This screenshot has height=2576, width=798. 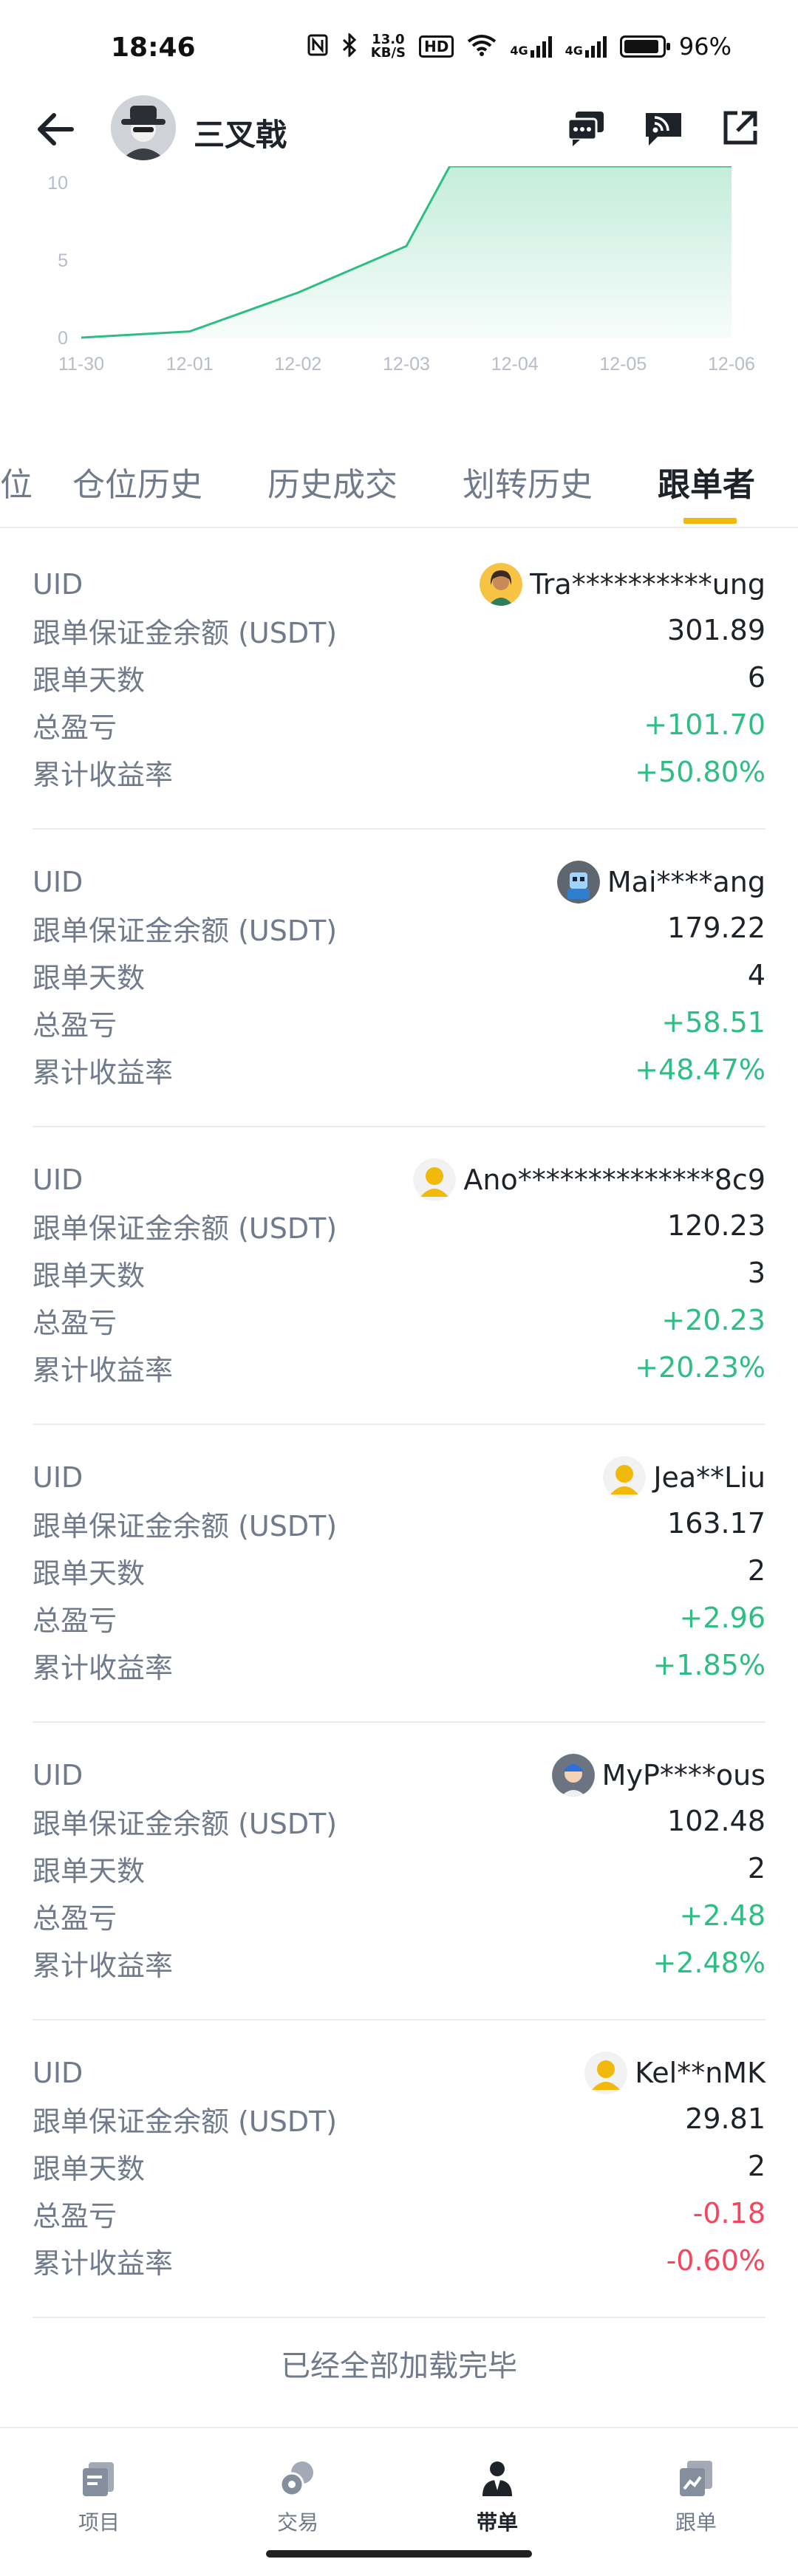 I want to click on pnl-row: 总盈亏 +2.48, so click(x=399, y=1915).